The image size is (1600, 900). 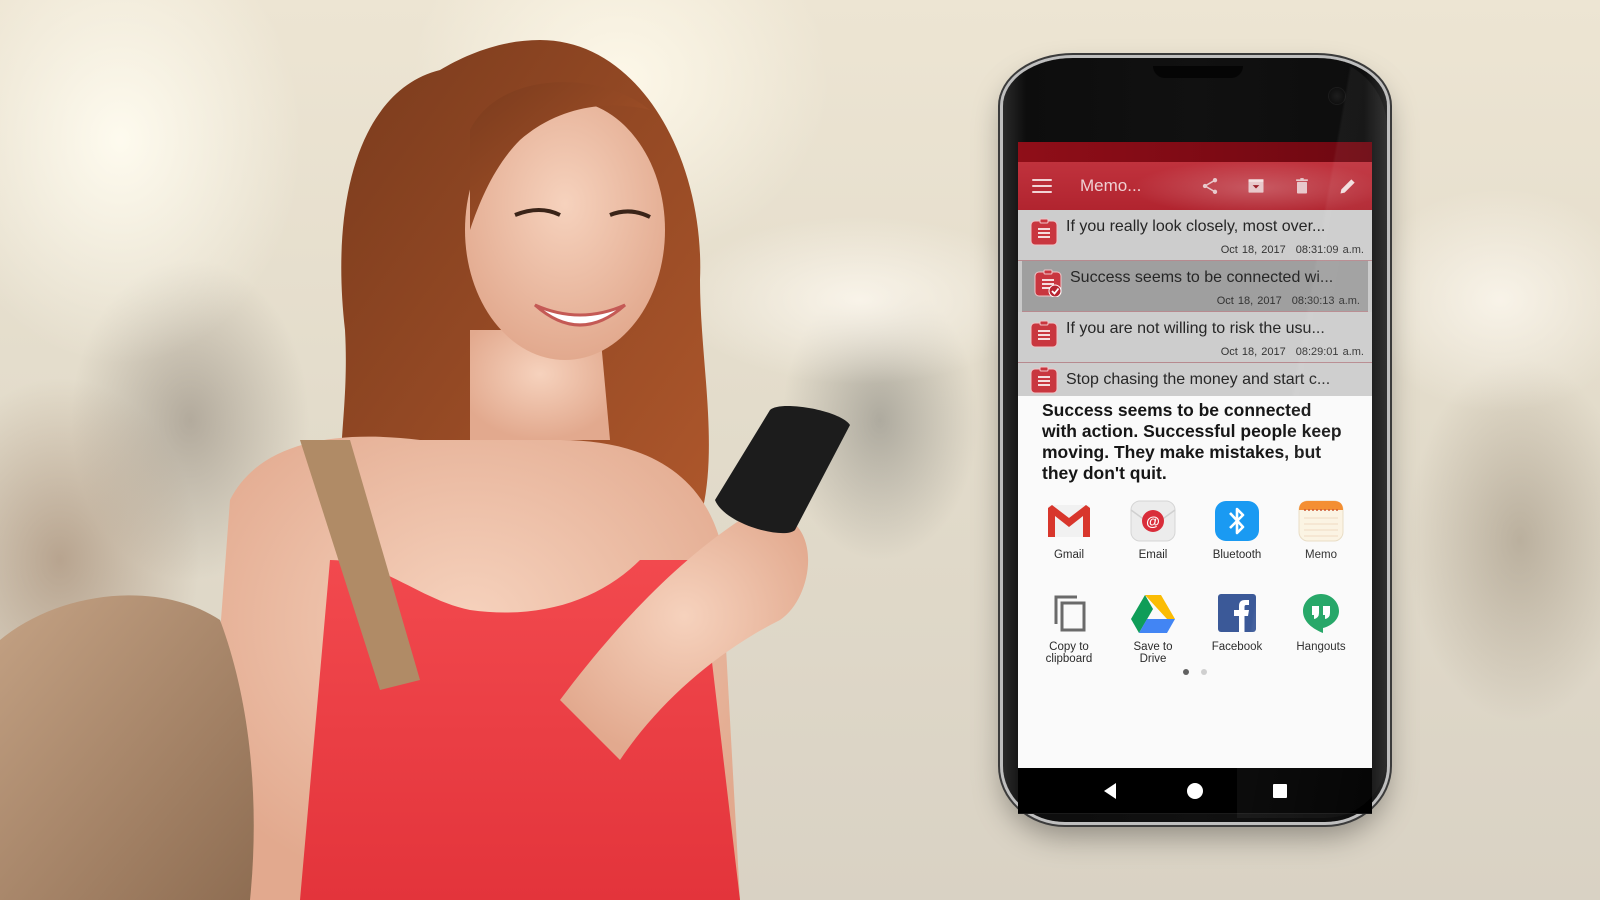 I want to click on nav-home-button, so click(x=1195, y=791).